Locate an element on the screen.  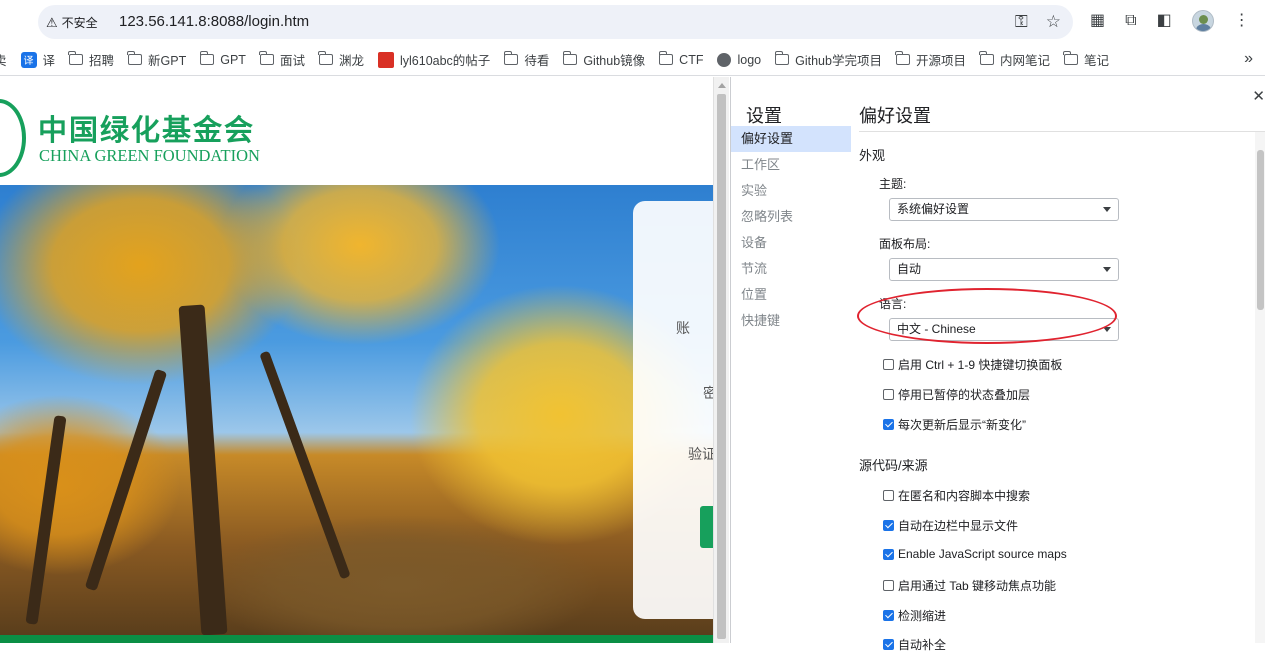
bookmark-label: 开源项目 is located at coordinates (940, 61).